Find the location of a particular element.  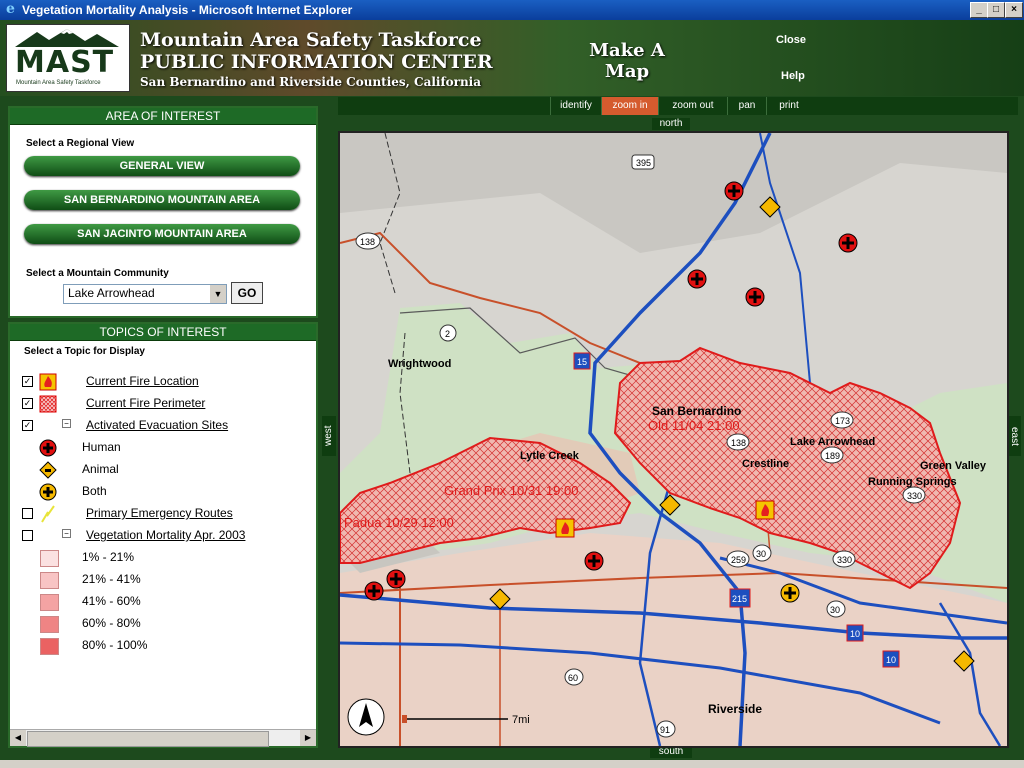

area-of-interest-heading: AREA OF INTEREST is located at coordinates (163, 116).